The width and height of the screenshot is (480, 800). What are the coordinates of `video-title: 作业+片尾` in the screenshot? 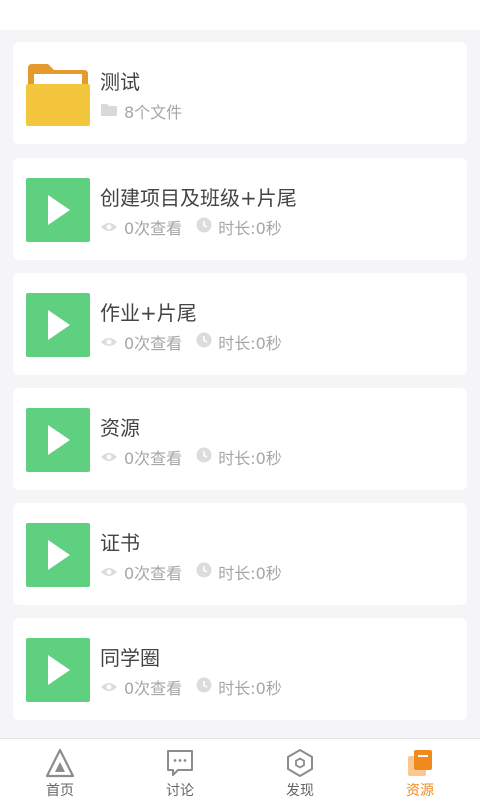 It's located at (148, 313).